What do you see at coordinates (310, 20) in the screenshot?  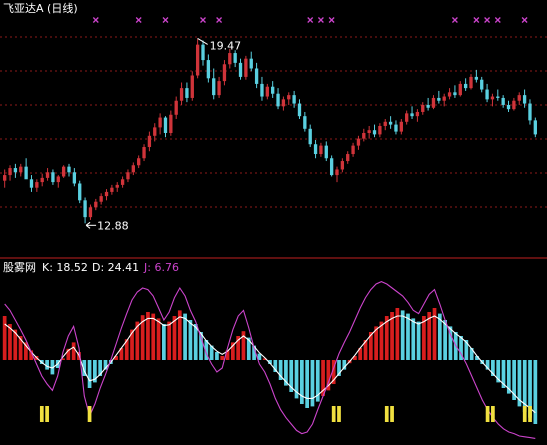 I see `top-markers-group` at bounding box center [310, 20].